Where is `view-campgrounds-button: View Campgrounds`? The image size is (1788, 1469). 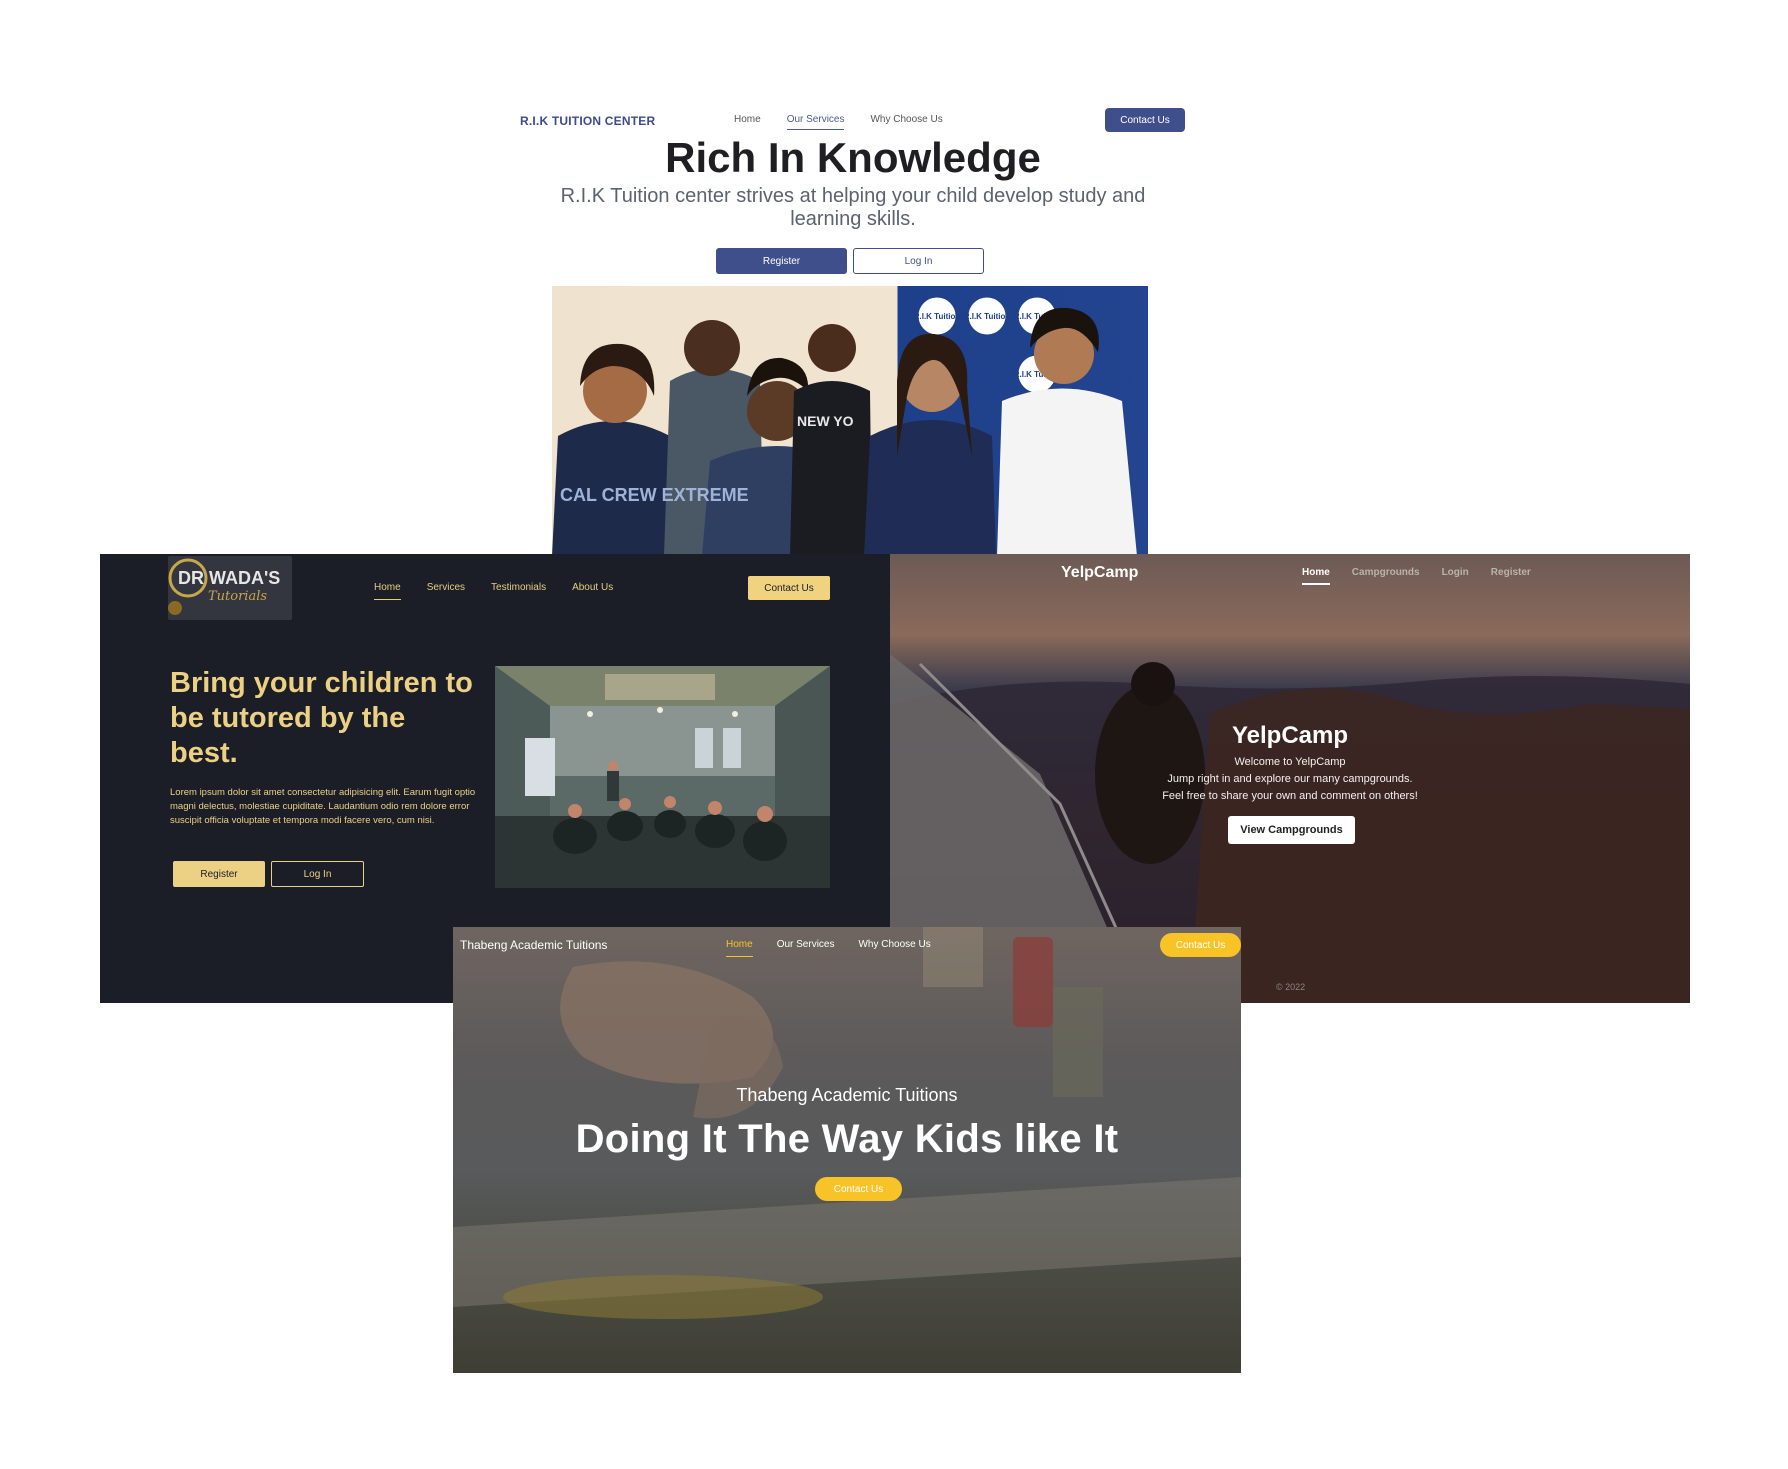
view-campgrounds-button: View Campgrounds is located at coordinates (1291, 830).